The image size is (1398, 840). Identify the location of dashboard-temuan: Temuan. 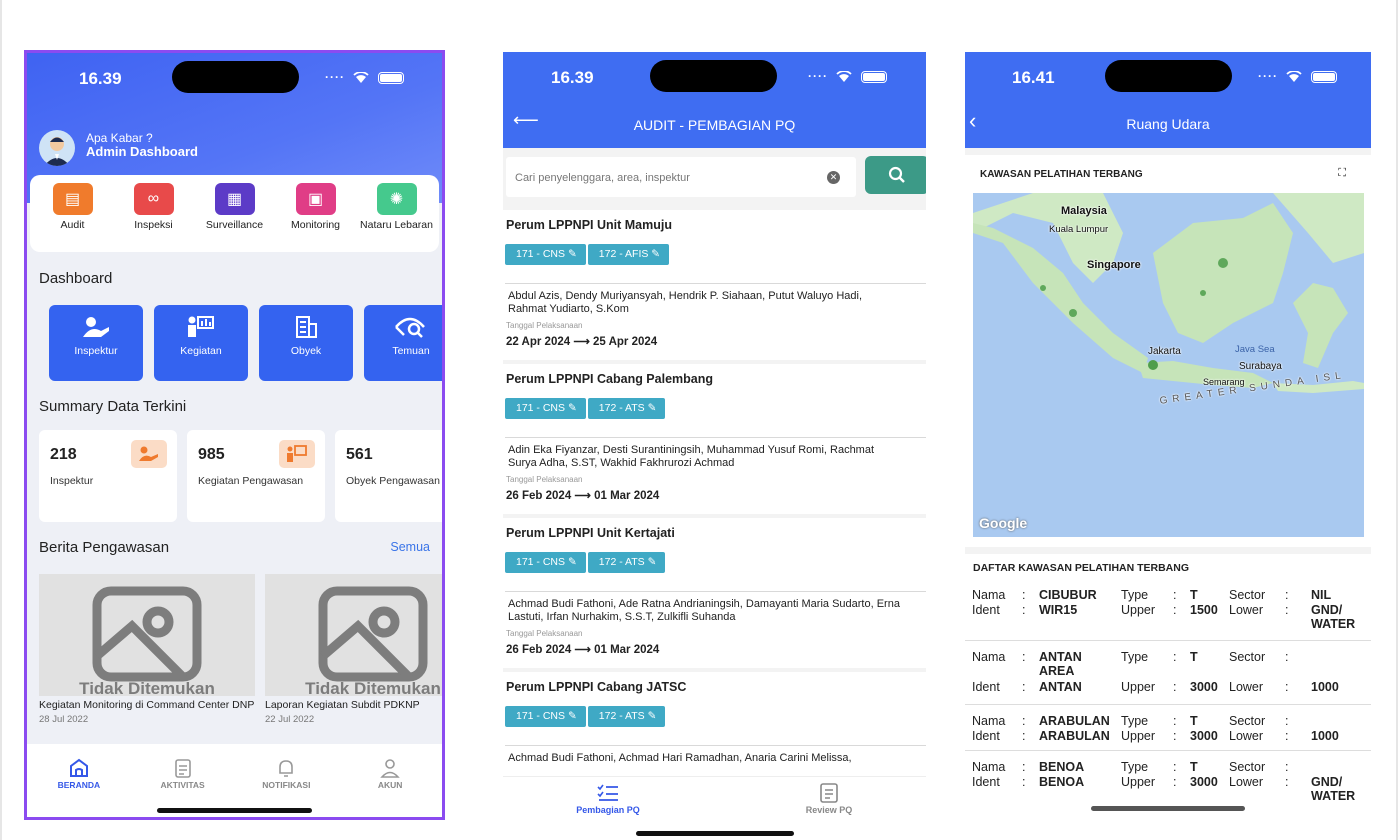
(403, 343).